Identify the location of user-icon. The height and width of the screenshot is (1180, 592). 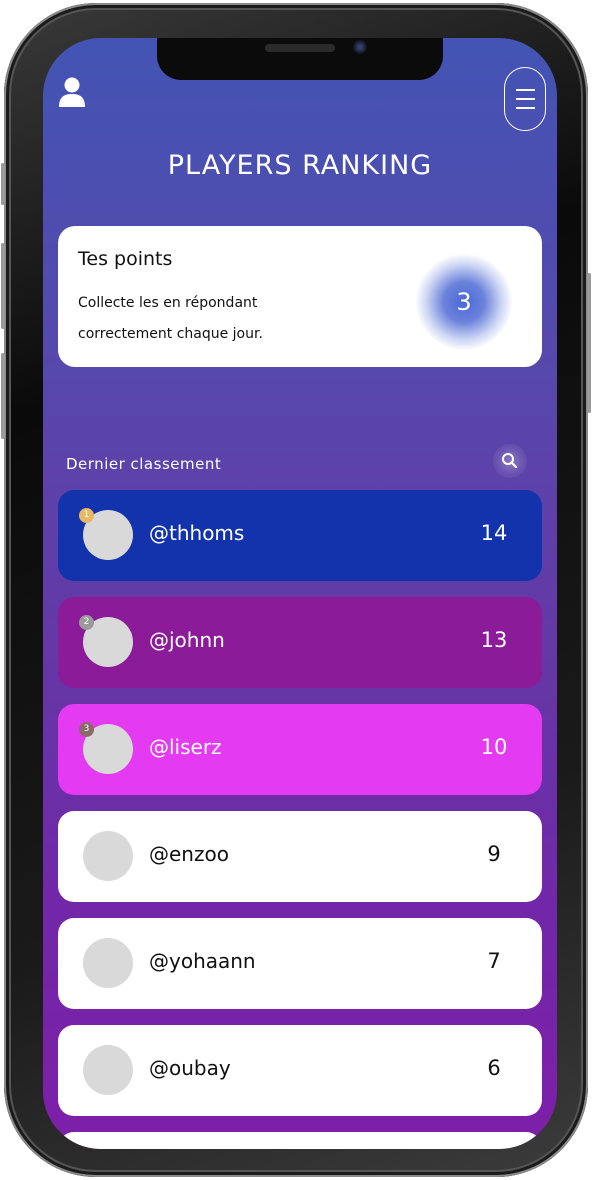
(72, 92).